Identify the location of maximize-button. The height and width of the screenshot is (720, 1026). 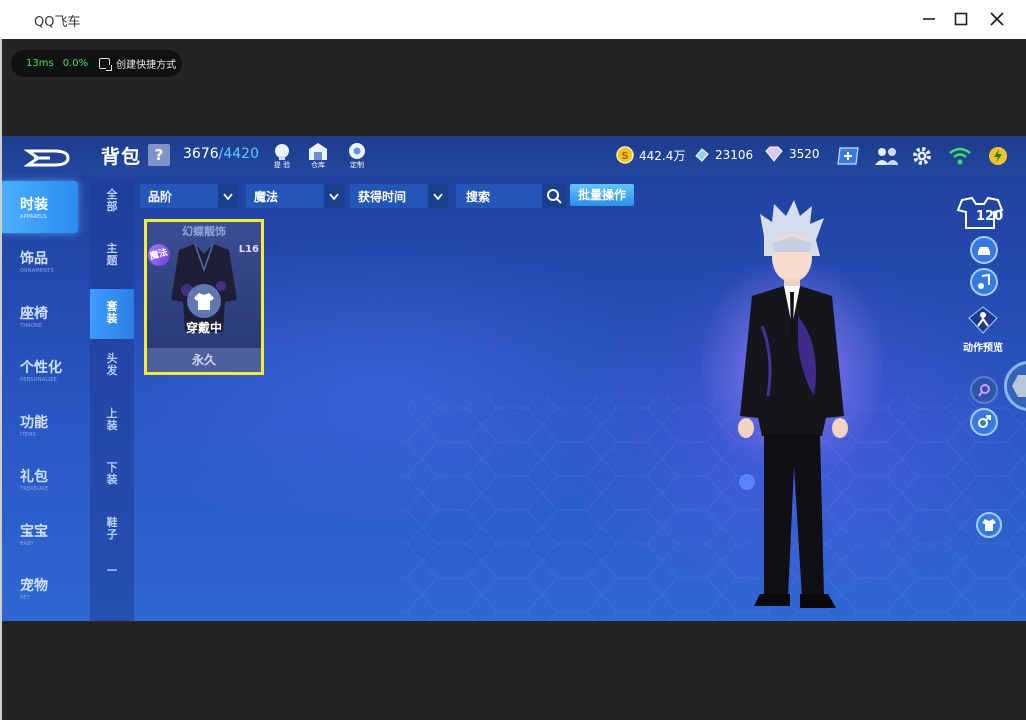
(961, 19).